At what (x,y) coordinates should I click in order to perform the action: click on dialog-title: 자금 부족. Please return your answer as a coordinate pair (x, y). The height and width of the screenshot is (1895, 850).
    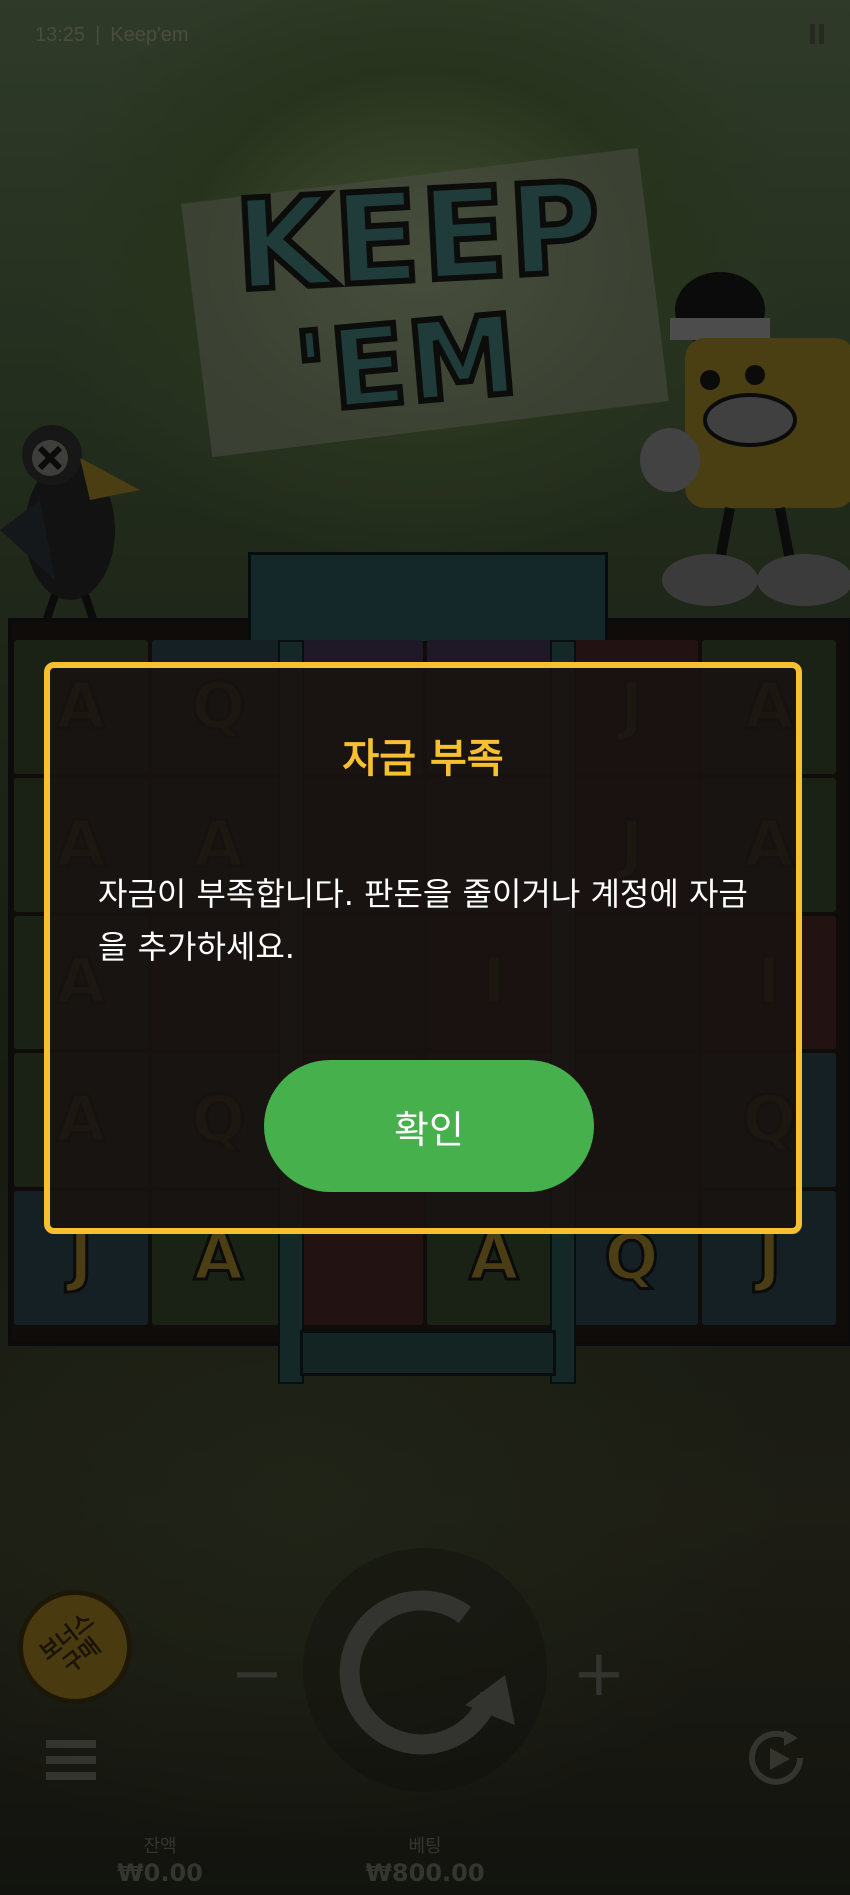
    Looking at the image, I should click on (423, 759).